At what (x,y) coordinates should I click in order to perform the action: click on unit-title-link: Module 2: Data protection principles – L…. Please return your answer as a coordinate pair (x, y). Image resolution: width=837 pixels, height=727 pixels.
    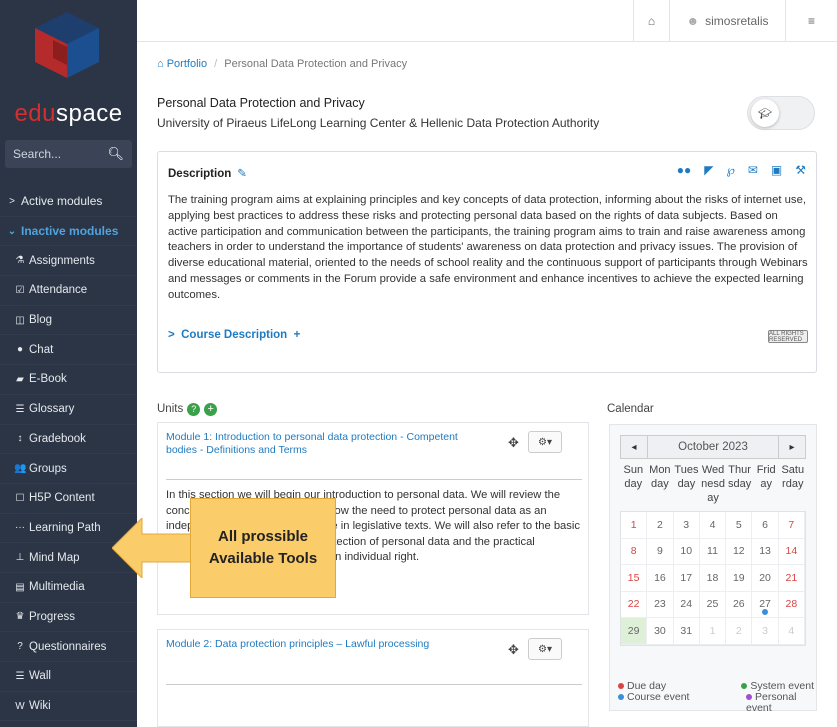
    Looking at the image, I should click on (316, 644).